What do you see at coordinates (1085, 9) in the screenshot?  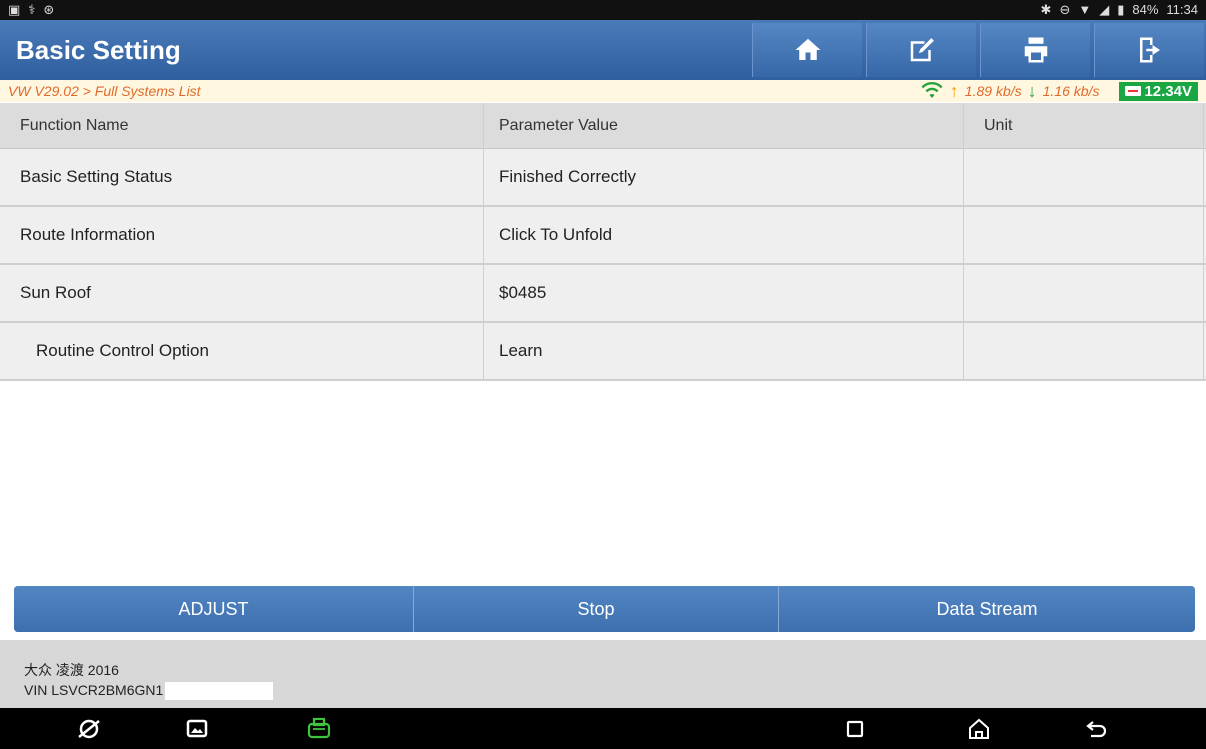 I see `wifi-signal-icon: ▼` at bounding box center [1085, 9].